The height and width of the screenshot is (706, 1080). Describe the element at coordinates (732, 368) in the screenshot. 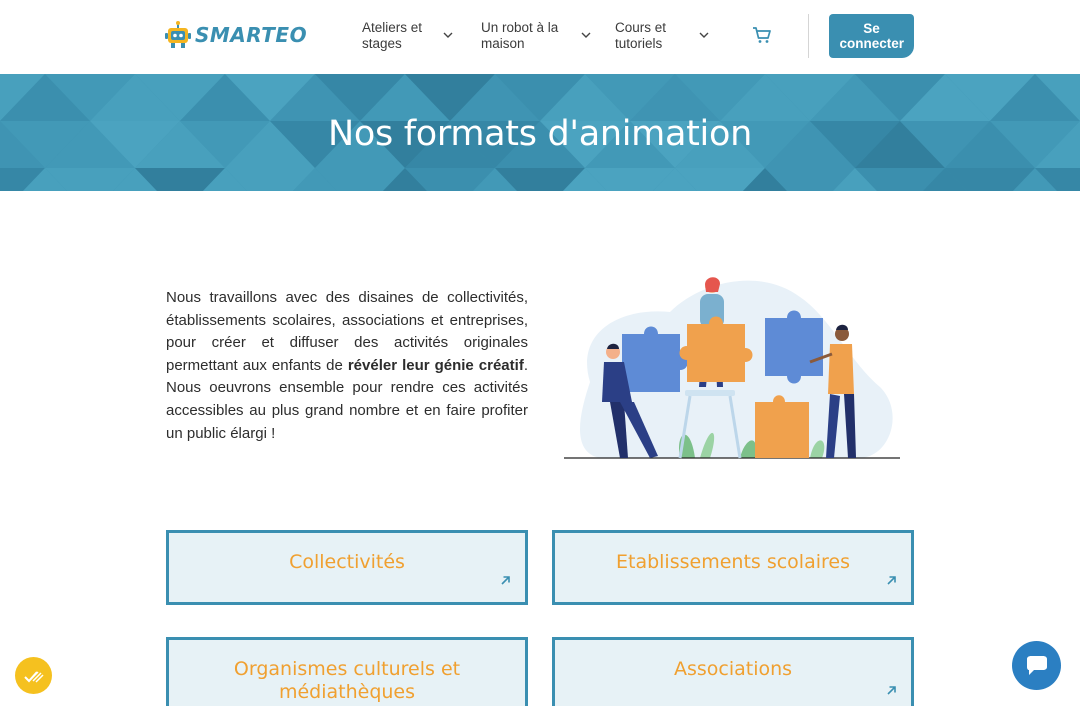

I see `puzzle-team-illustration` at that location.